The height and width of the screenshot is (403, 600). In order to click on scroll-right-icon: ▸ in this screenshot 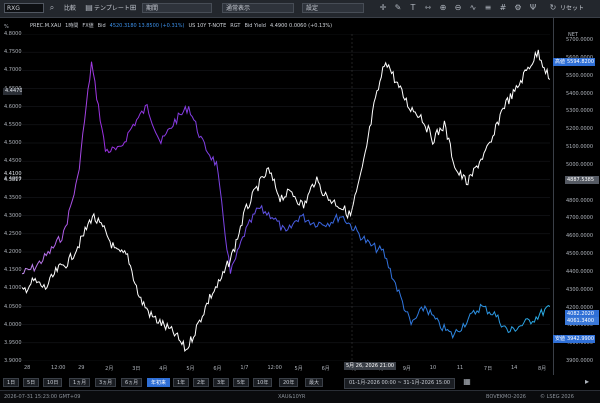, I will do `click(587, 382)`.